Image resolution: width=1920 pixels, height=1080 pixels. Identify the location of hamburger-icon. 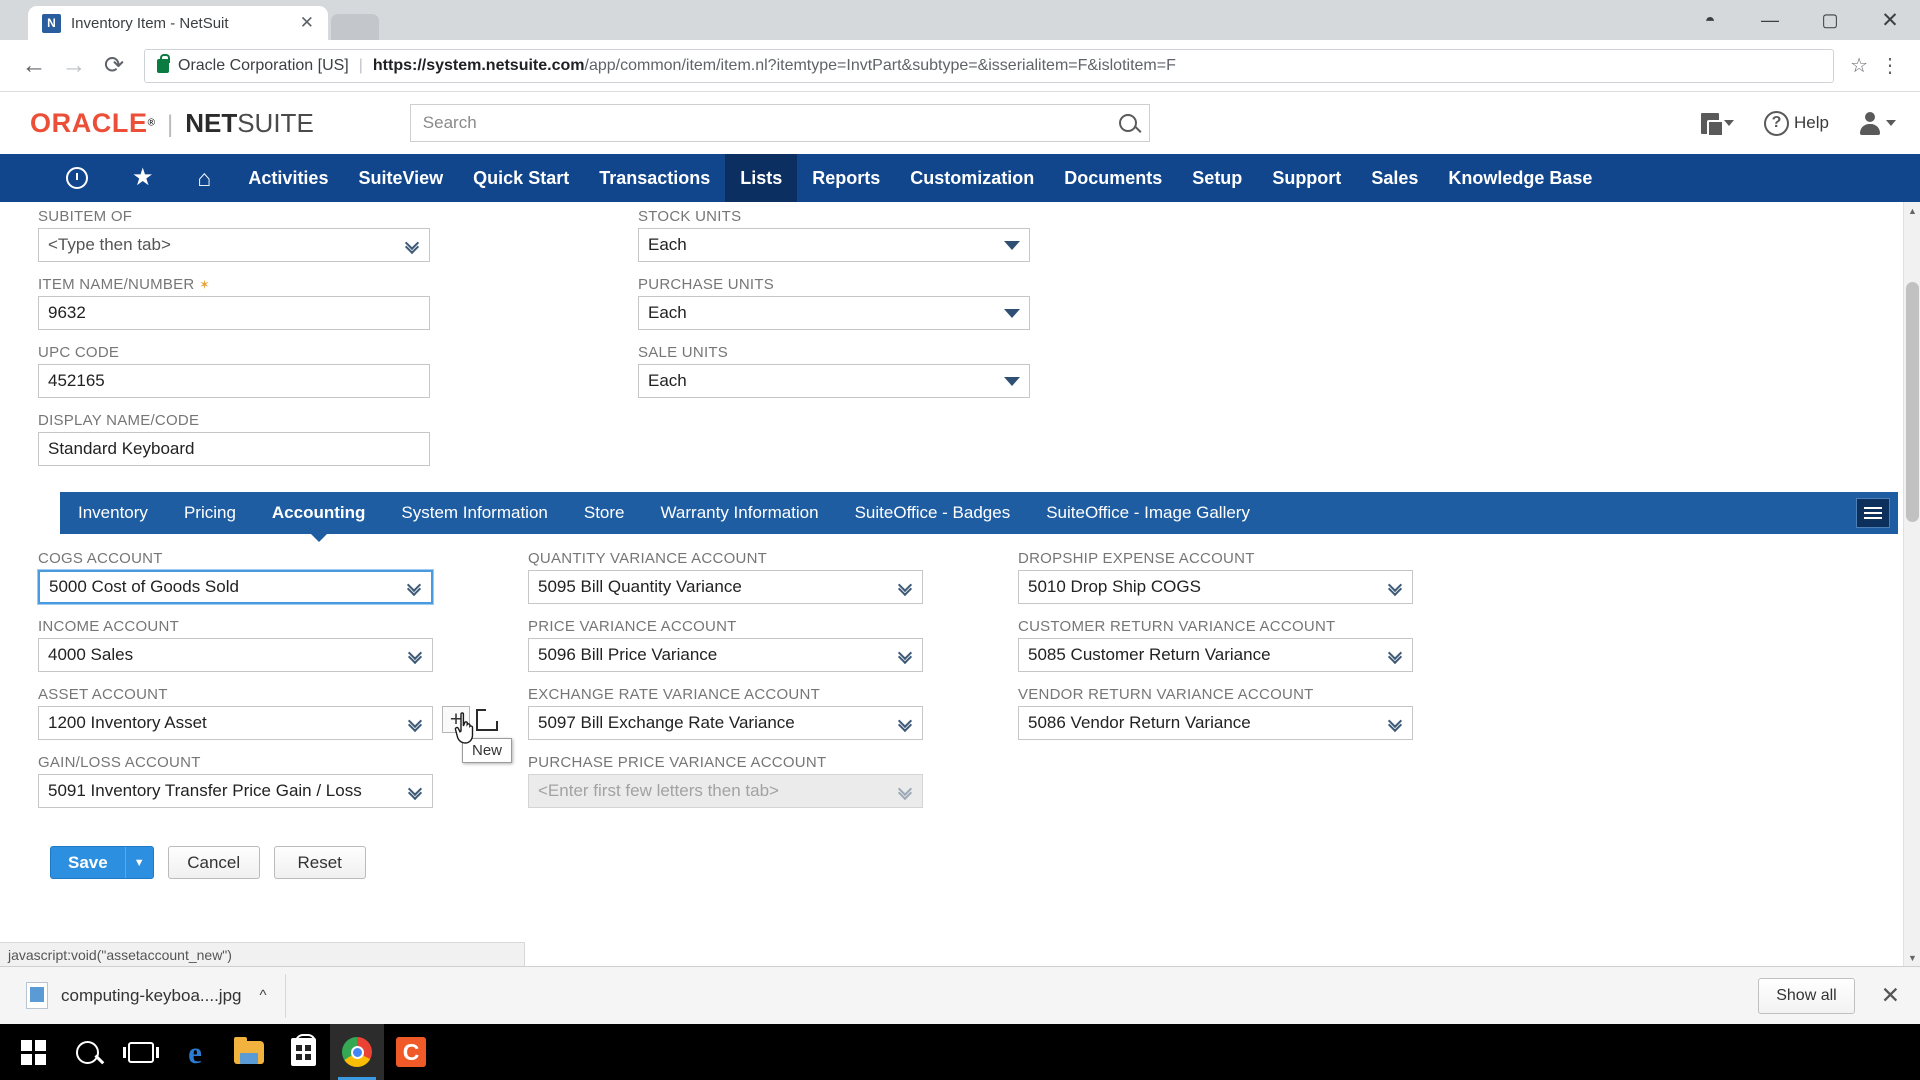
(1873, 513).